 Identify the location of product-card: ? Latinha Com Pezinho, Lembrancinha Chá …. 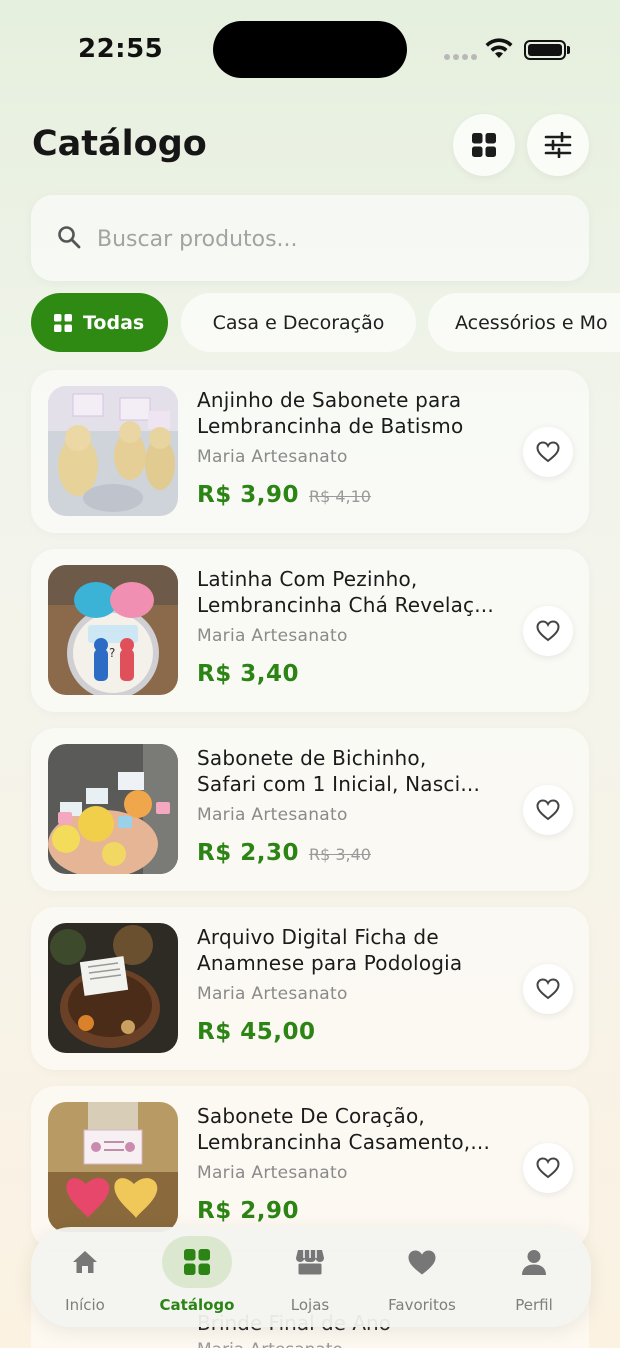
(310, 630).